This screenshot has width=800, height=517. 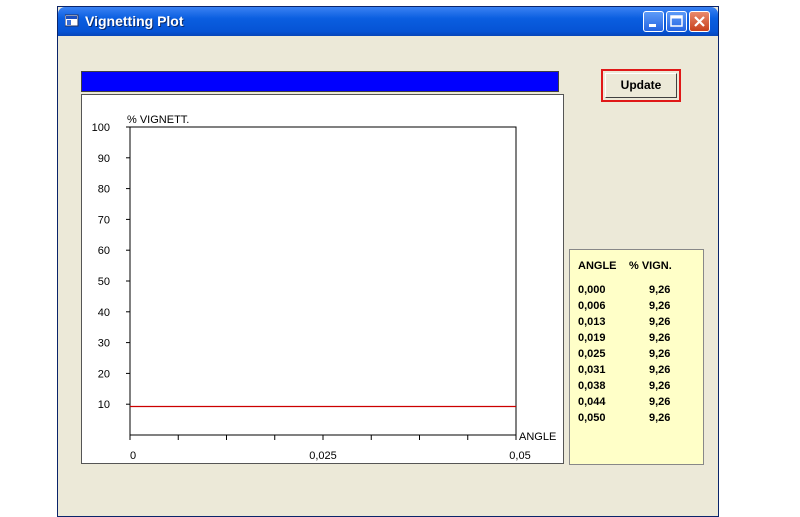 I want to click on update-button-label: Update, so click(x=641, y=85).